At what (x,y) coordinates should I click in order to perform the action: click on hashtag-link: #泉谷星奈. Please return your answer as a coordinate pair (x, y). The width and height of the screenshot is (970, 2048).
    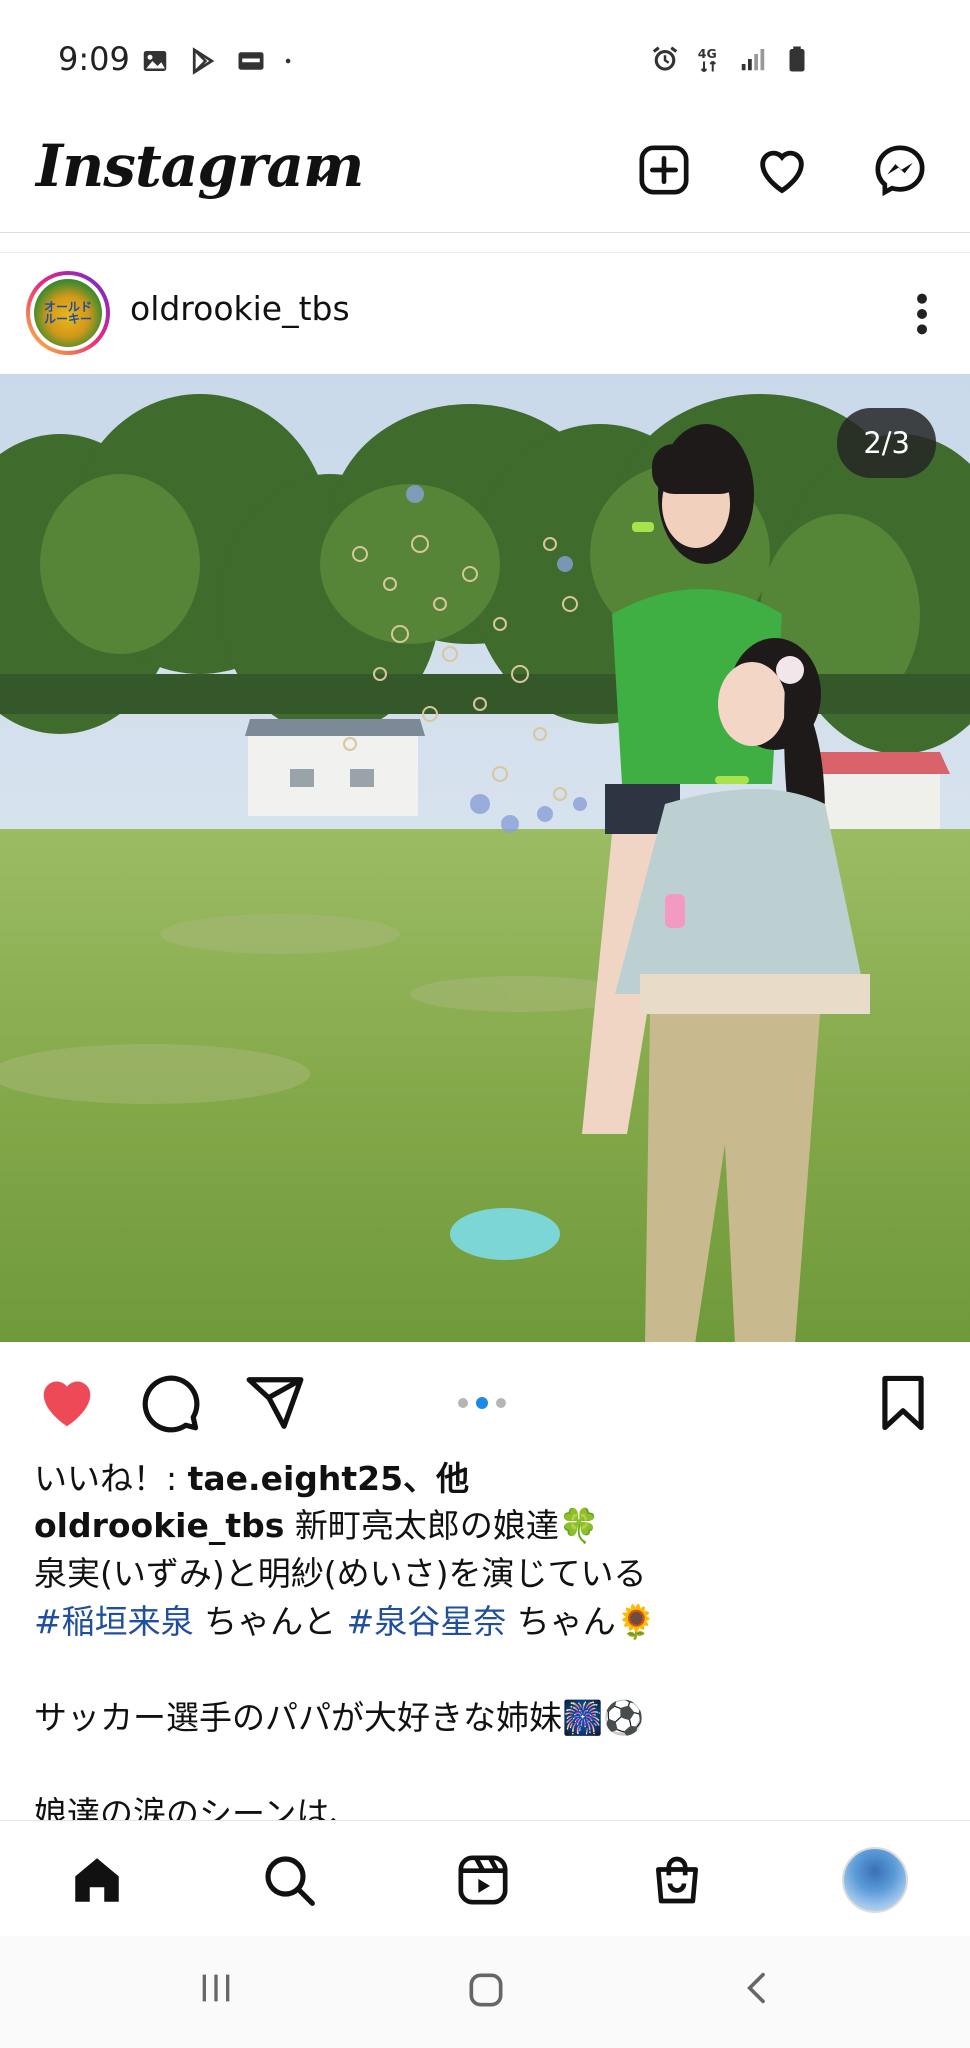
    Looking at the image, I should click on (427, 1621).